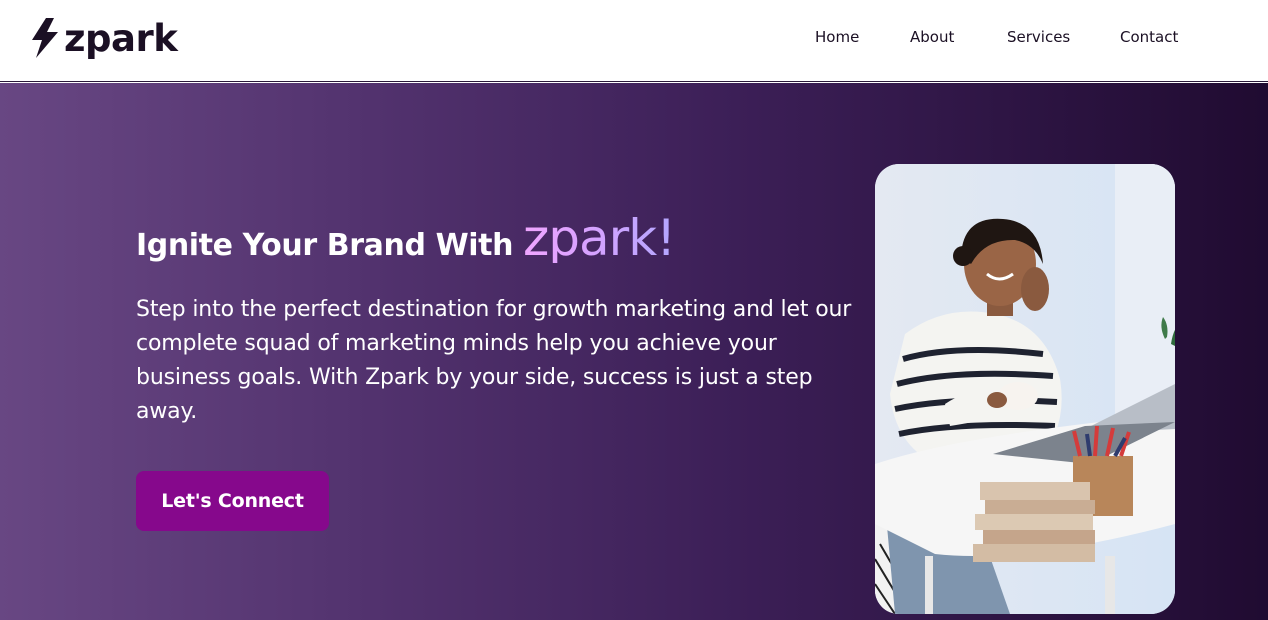 This screenshot has width=1268, height=620. Describe the element at coordinates (837, 37) in the screenshot. I see `nav-home: Home` at that location.